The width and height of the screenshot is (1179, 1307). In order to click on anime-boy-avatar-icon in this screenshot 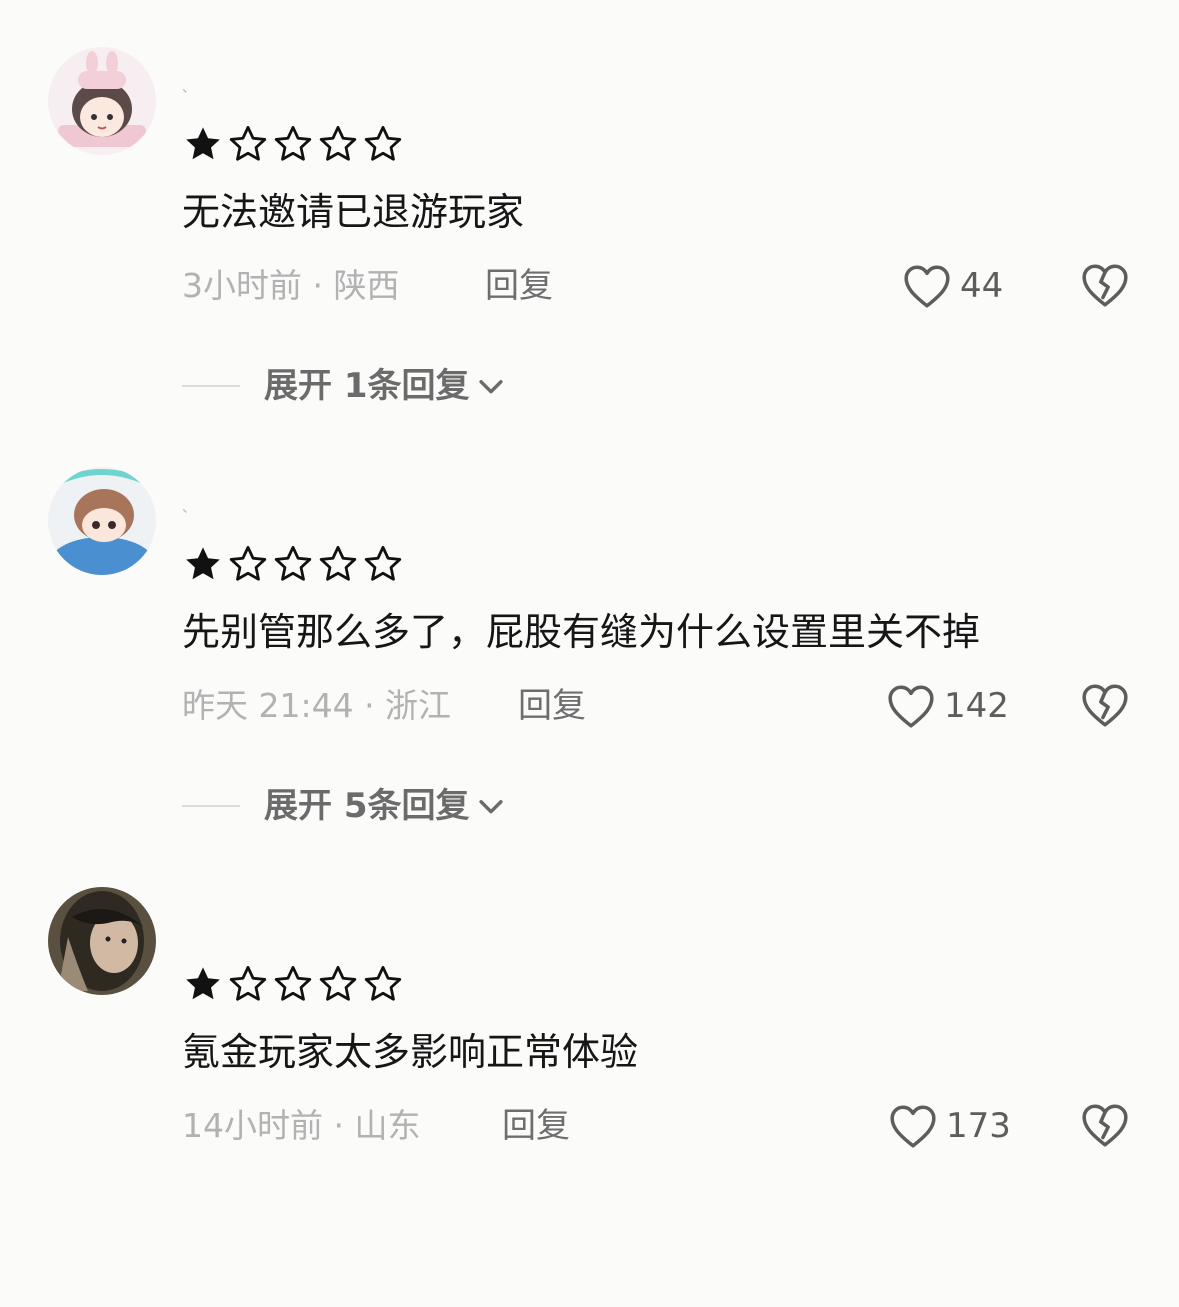, I will do `click(102, 521)`.